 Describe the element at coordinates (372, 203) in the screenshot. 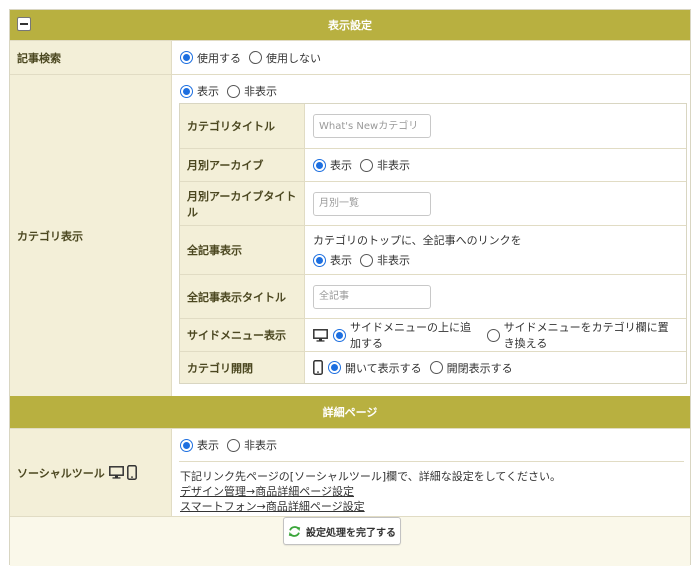

I see `monthly-archive-title-input` at that location.